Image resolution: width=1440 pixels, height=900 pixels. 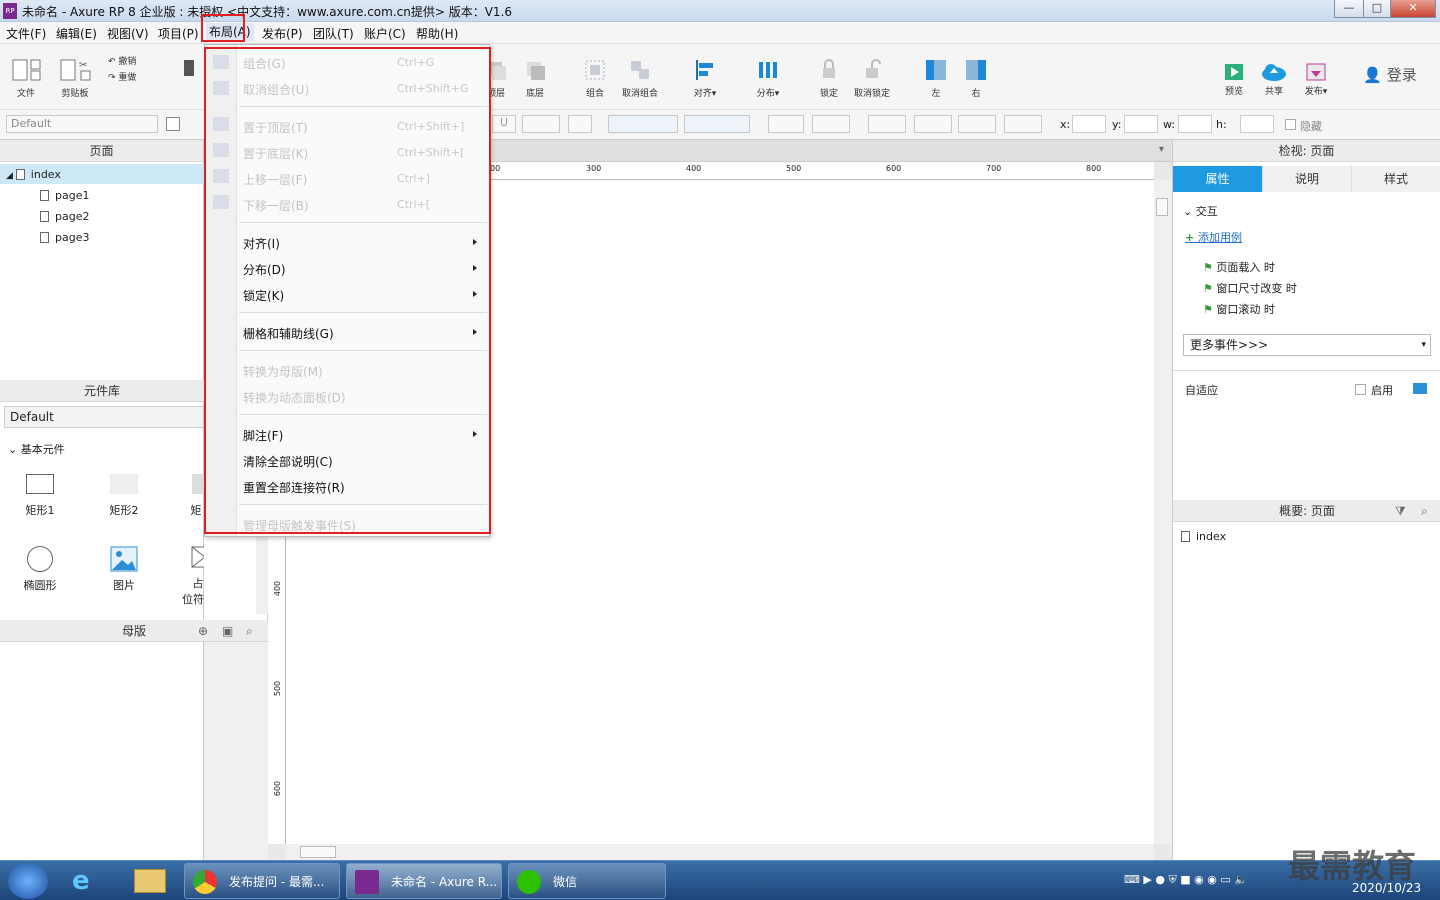 I want to click on ungroup-button: 取消组合, so click(x=640, y=78).